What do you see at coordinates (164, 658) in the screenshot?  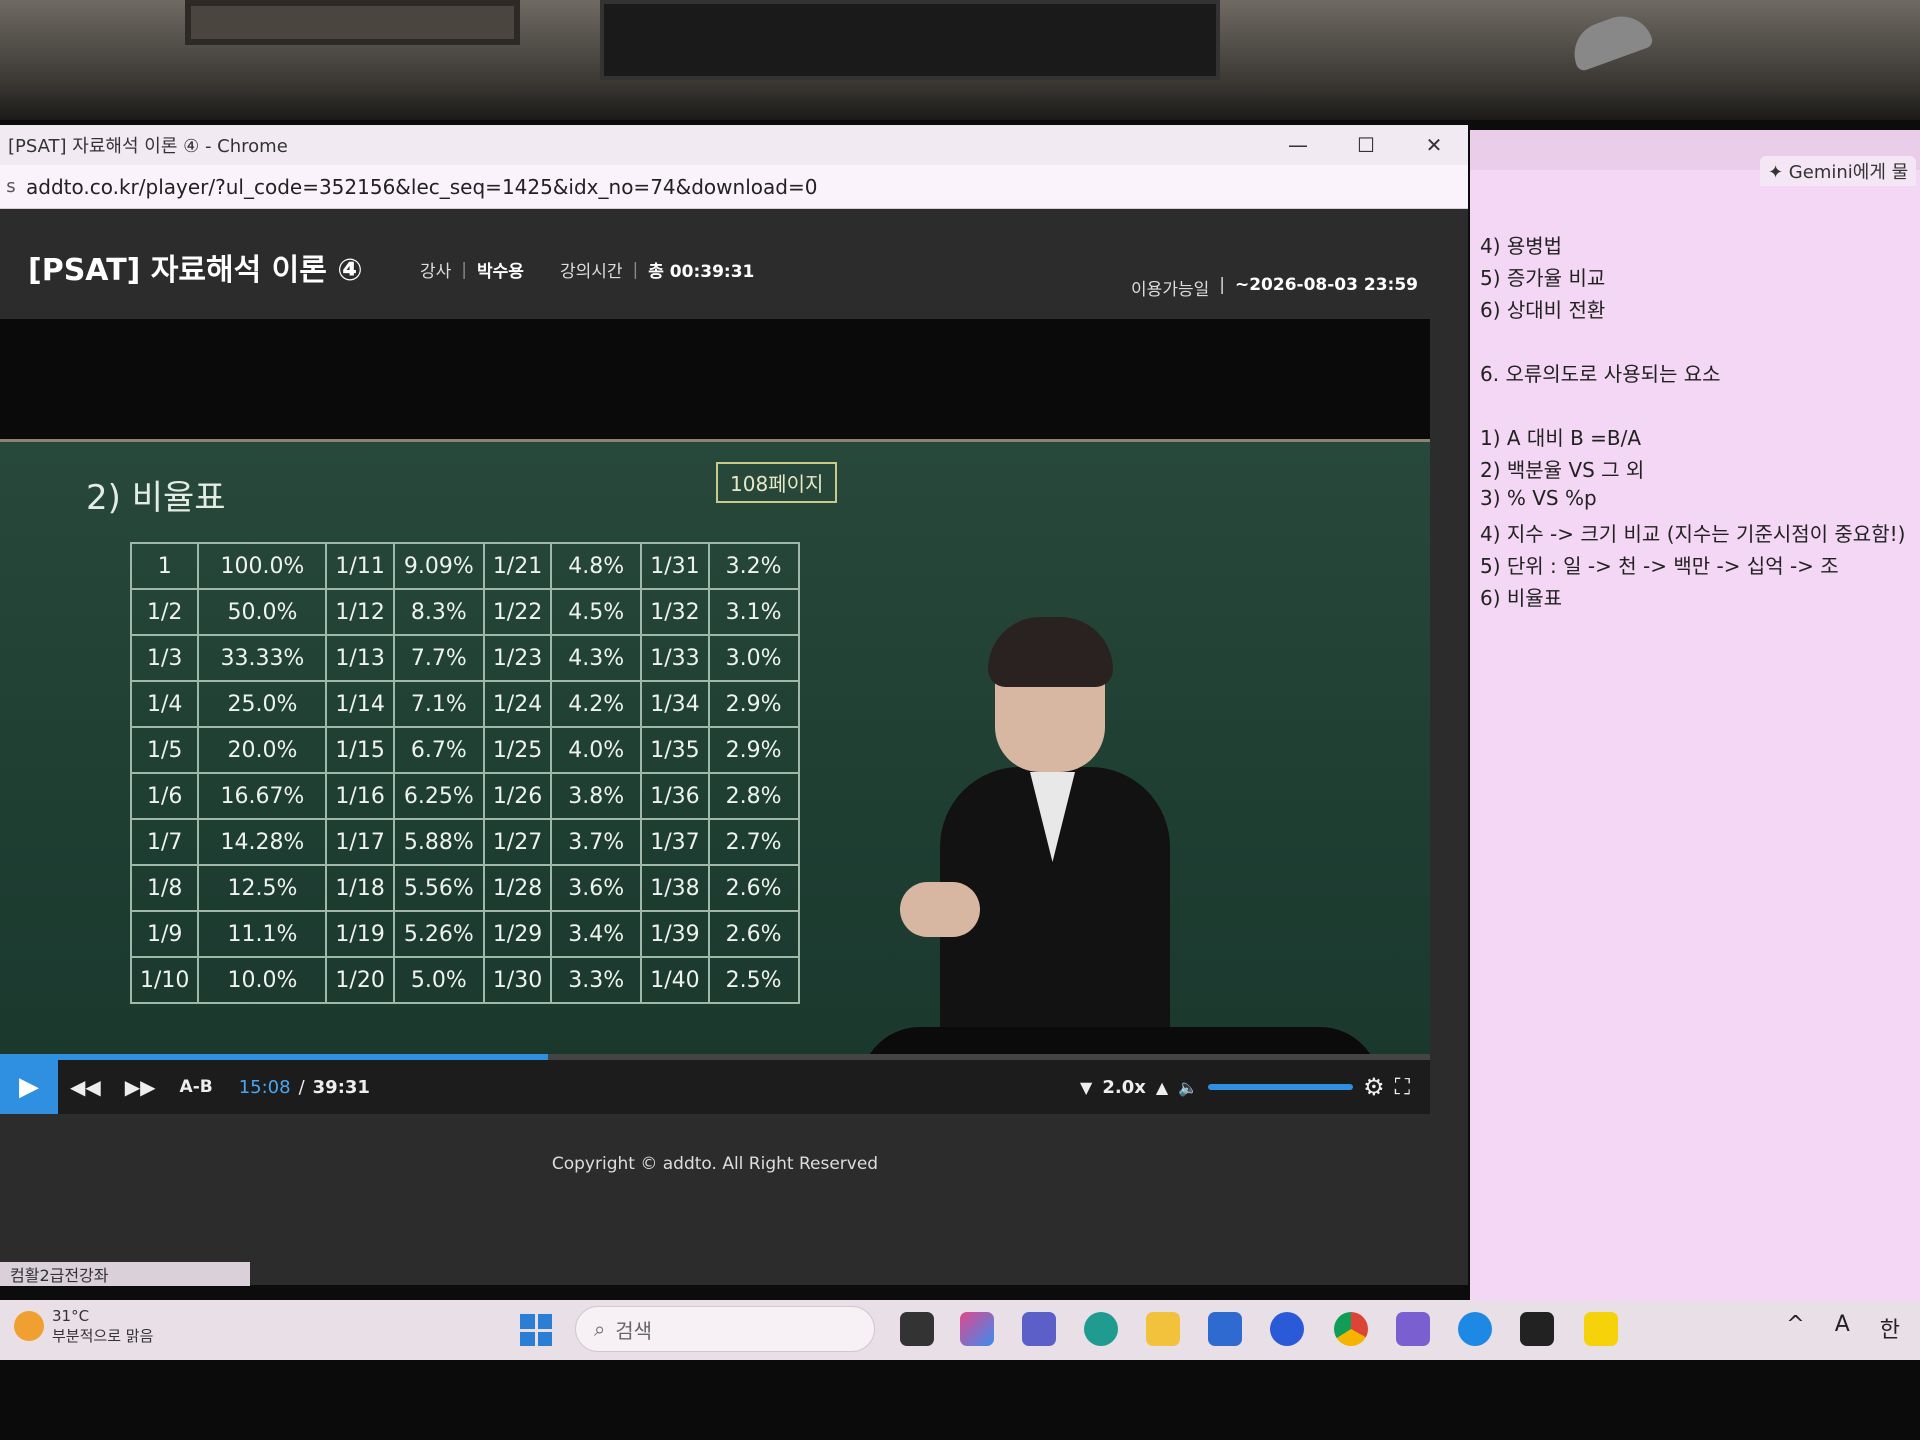 I see `fraction-cell: 1/3` at bounding box center [164, 658].